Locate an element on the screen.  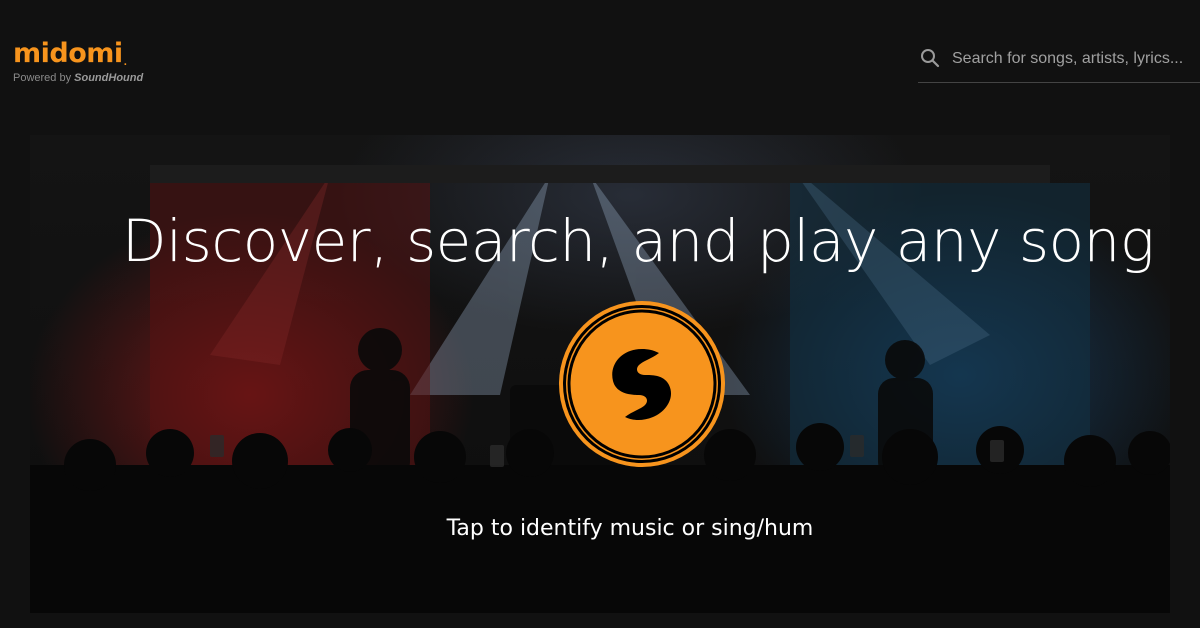
search-input is located at coordinates (1075, 59).